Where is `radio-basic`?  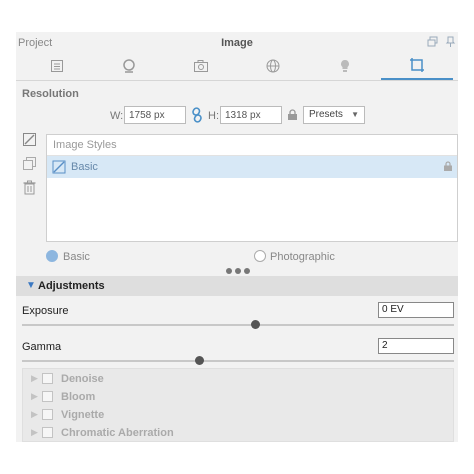
radio-basic is located at coordinates (52, 256).